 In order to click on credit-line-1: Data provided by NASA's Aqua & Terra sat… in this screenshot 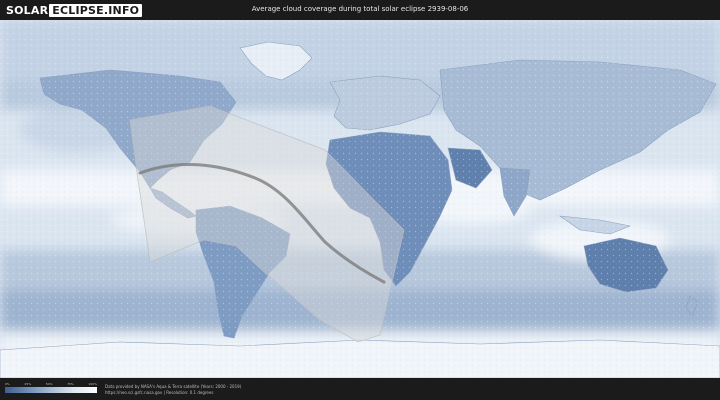, I will do `click(173, 386)`.